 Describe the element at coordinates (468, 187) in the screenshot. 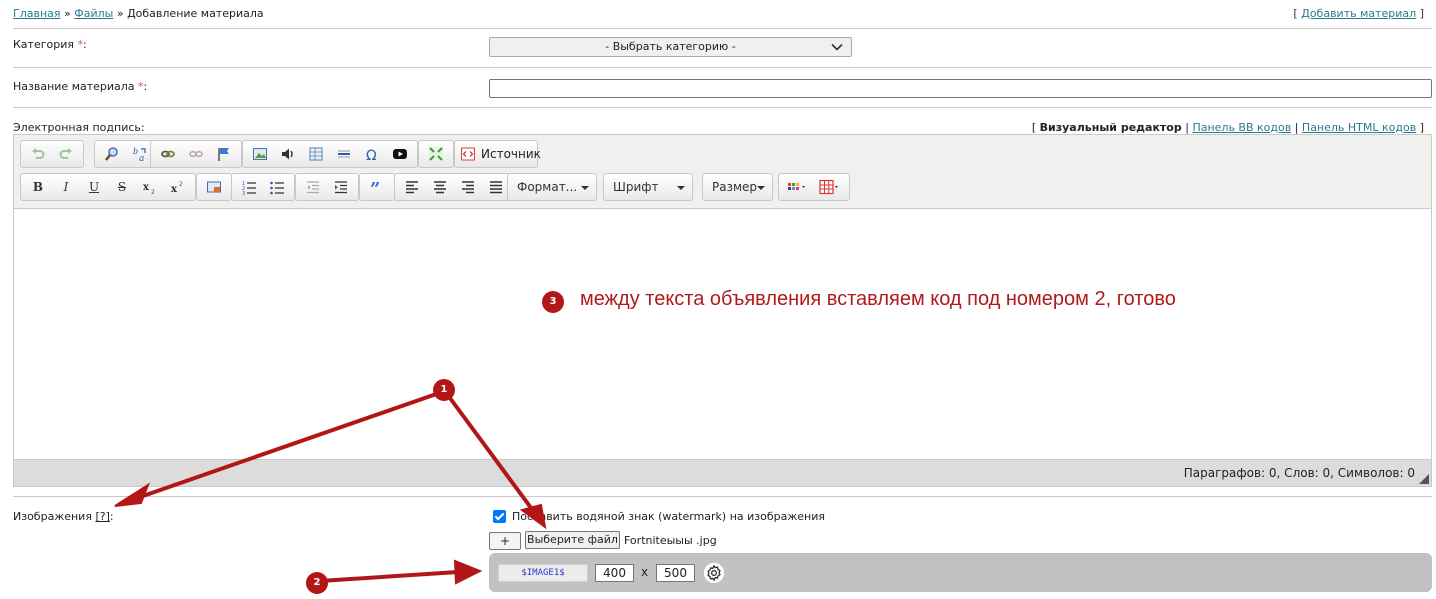

I see `align-right-button` at that location.